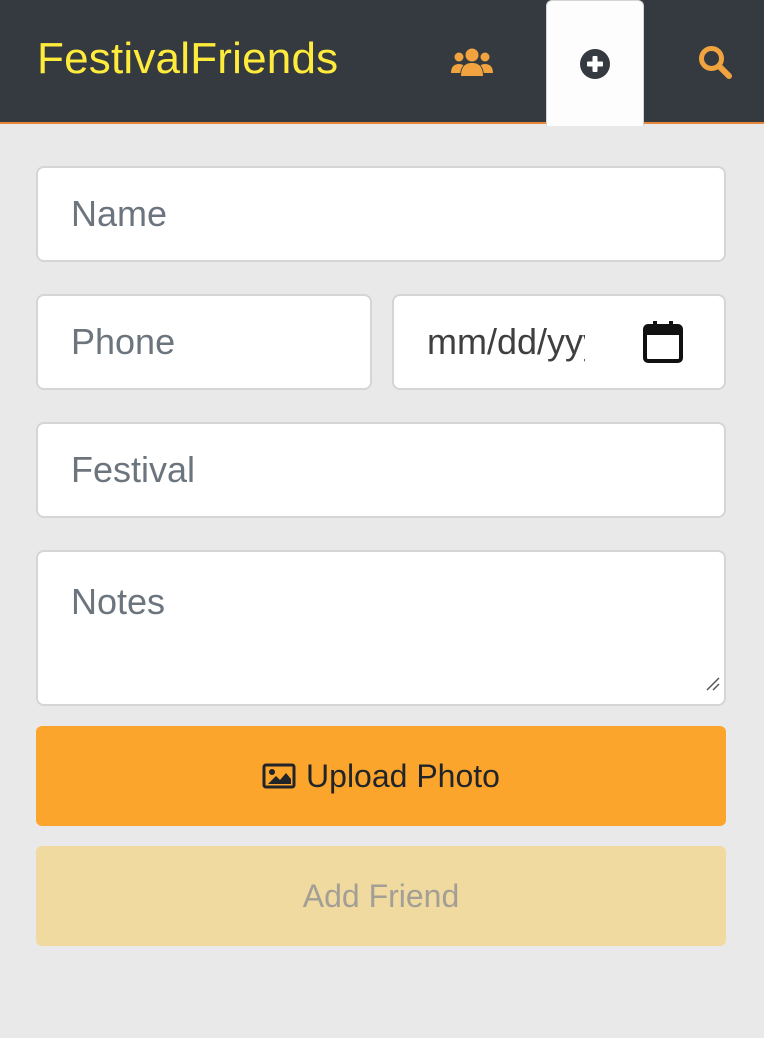 The width and height of the screenshot is (764, 1038). I want to click on phone-placeholder: Phone, so click(123, 341).